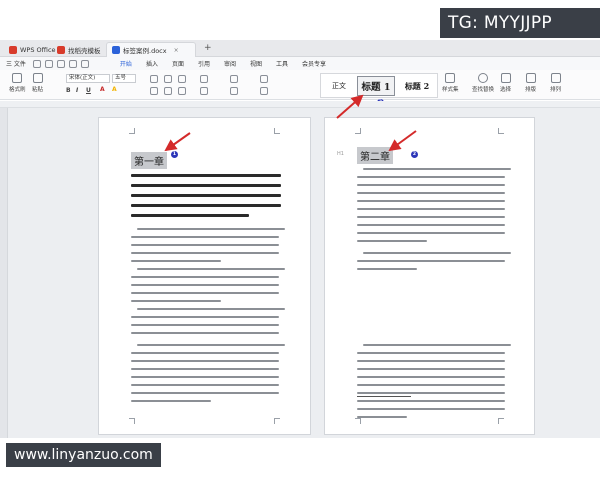 The width and height of the screenshot is (600, 480). I want to click on site-watermark: www.linyanzuo.com, so click(83, 455).